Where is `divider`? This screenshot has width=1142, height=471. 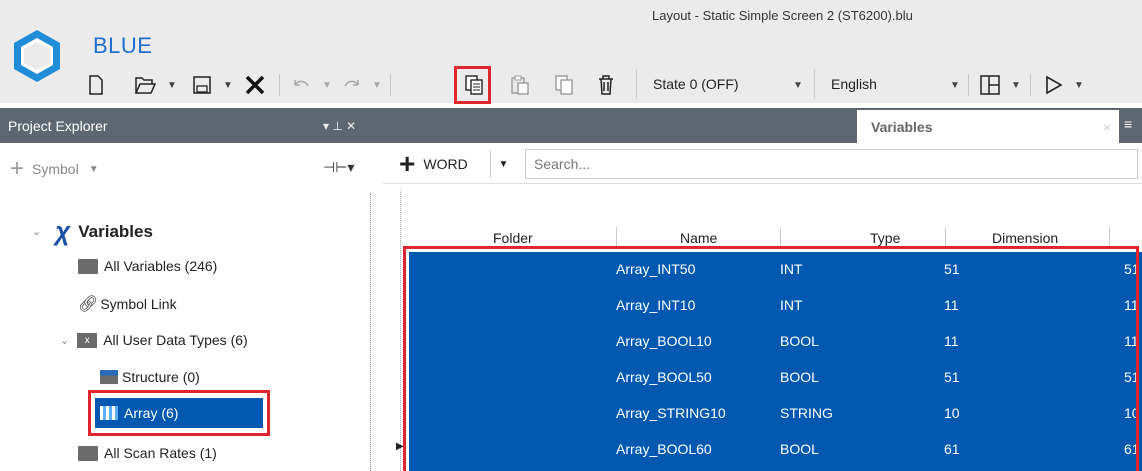 divider is located at coordinates (762, 183).